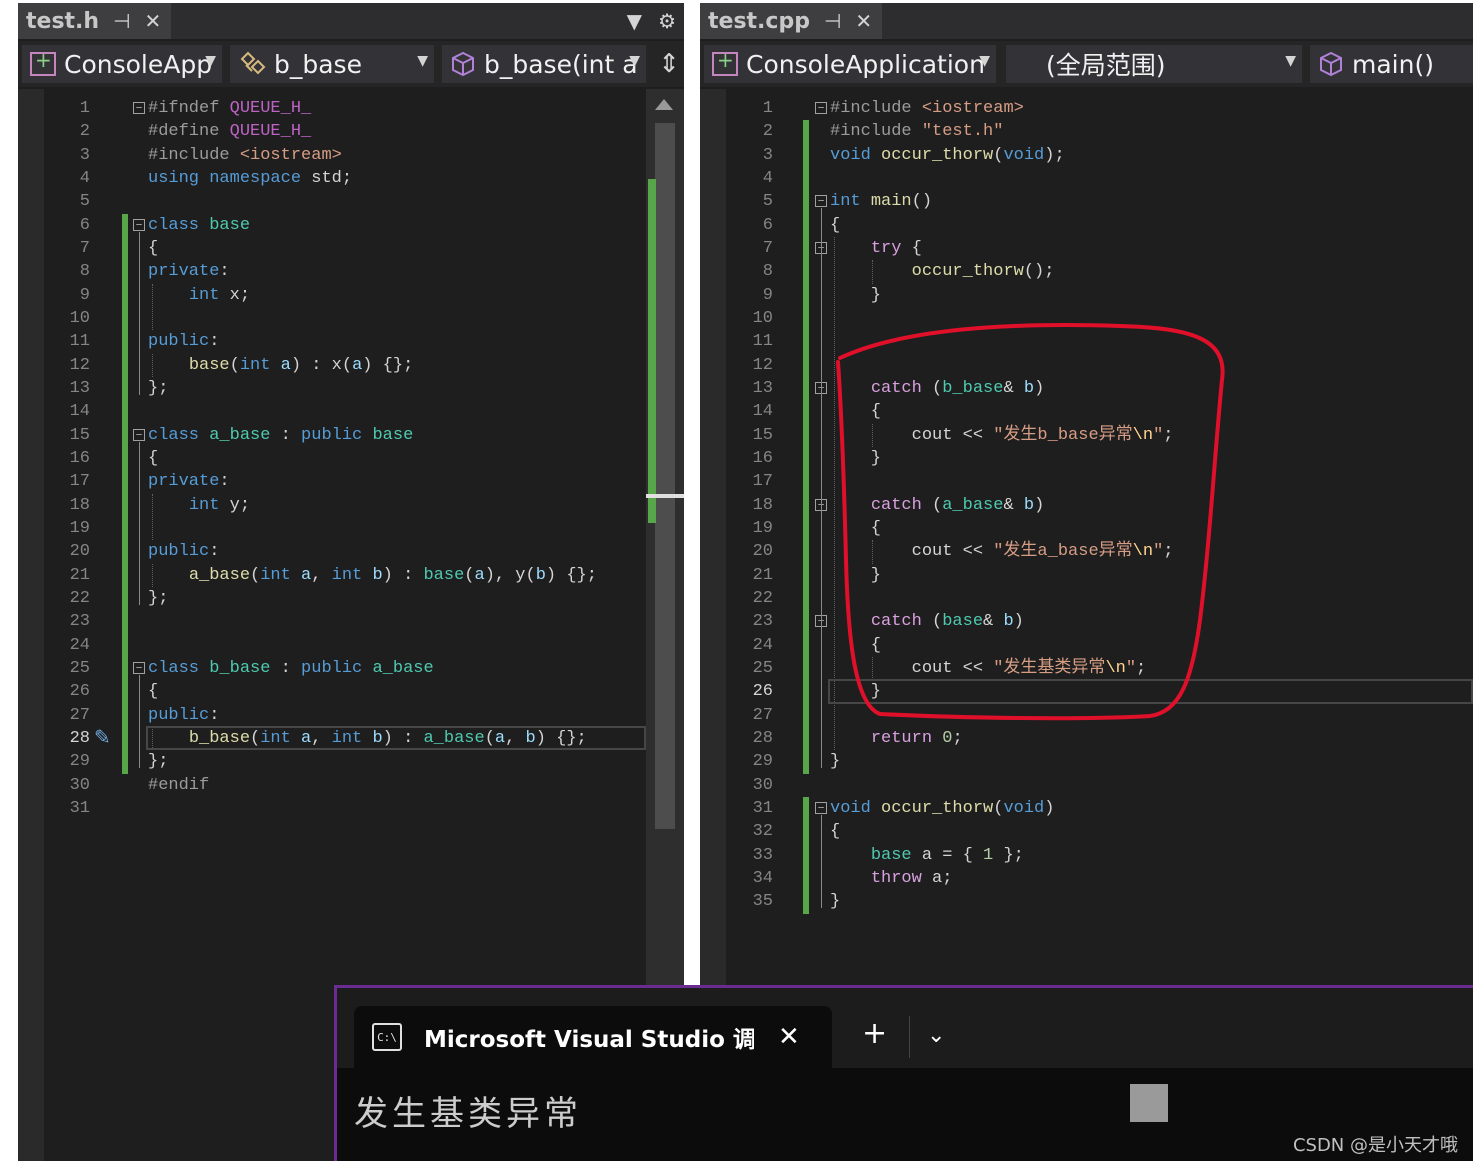 The image size is (1473, 1161). I want to click on code-text: try {, so click(876, 248).